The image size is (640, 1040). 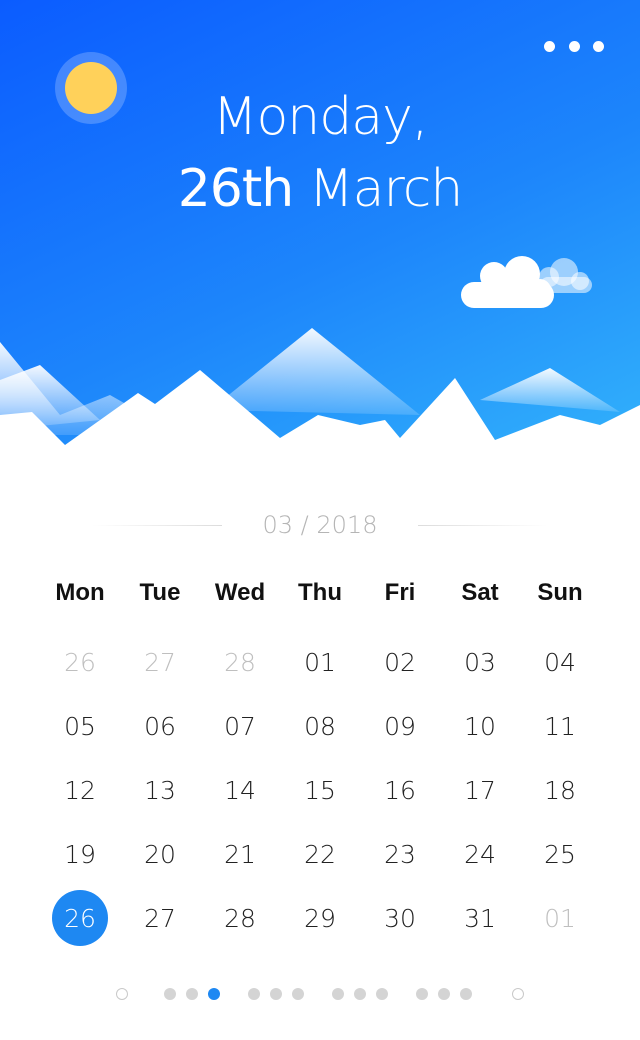 I want to click on day-cell: 24, so click(x=480, y=854).